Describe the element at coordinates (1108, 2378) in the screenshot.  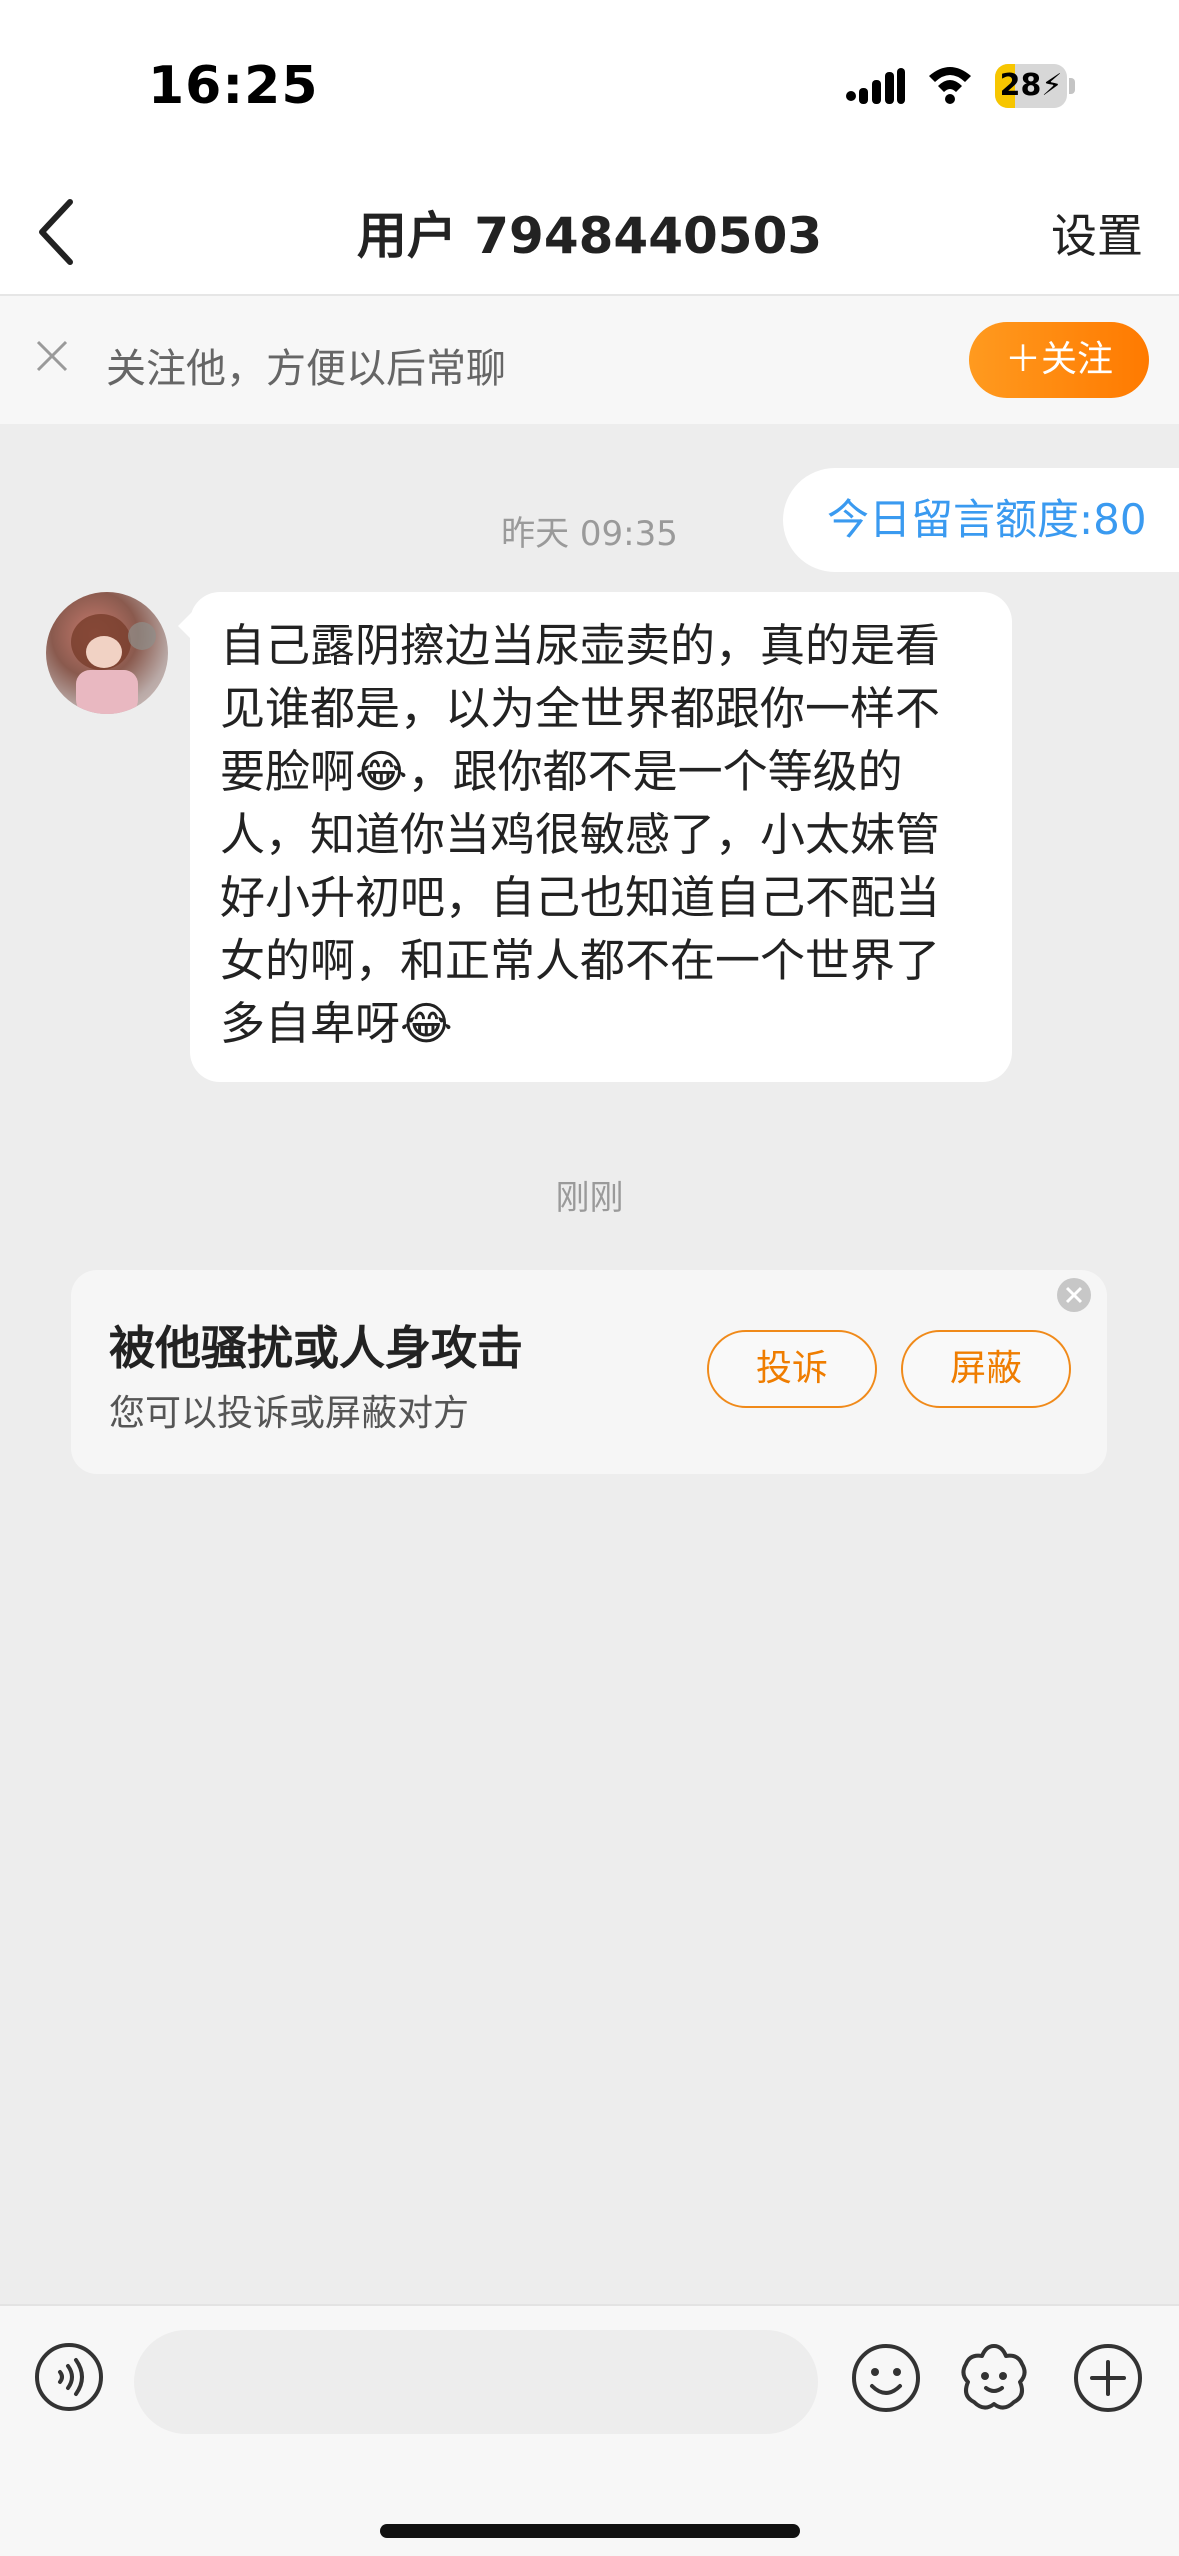
I see `plus-icon` at that location.